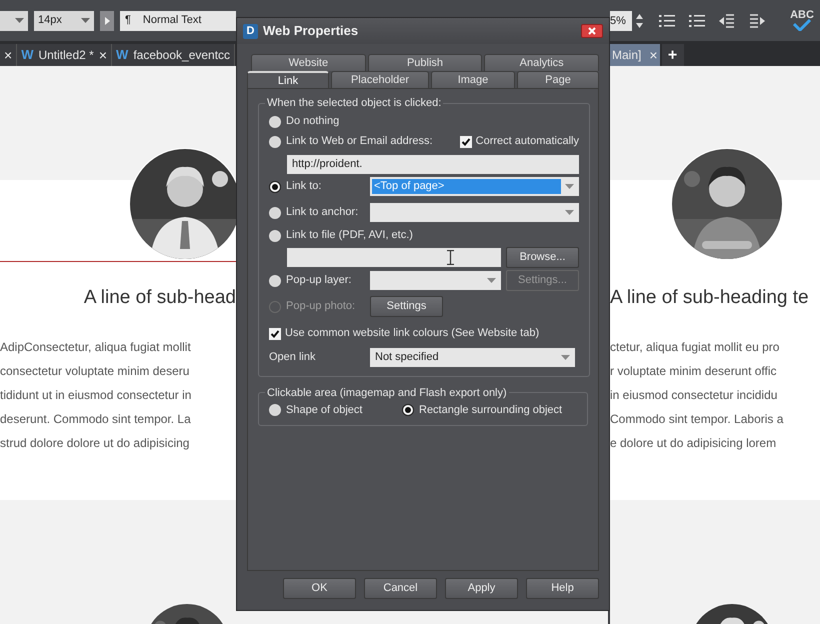 Image resolution: width=820 pixels, height=624 pixels. I want to click on dialog-button: Apply, so click(481, 588).